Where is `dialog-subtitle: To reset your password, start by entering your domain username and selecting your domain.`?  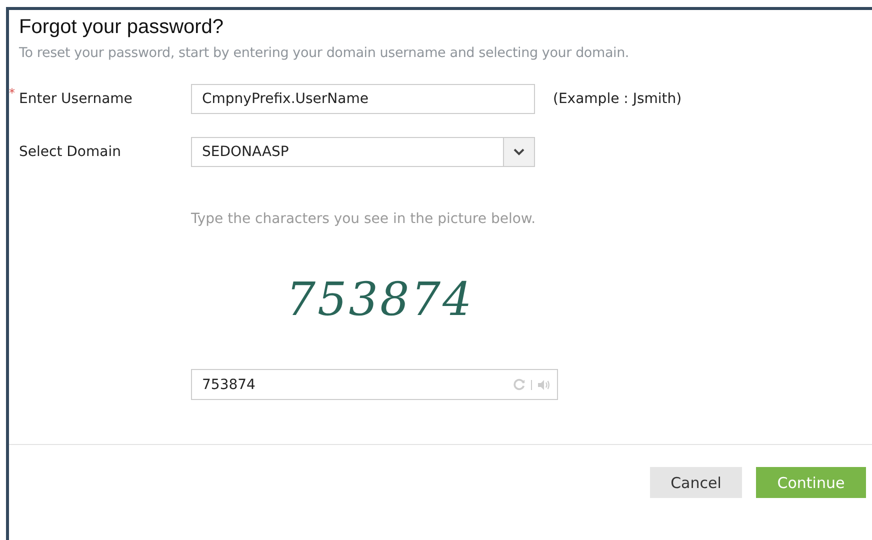
dialog-subtitle: To reset your password, start by entering your domain username and selecting your domain. is located at coordinates (324, 53).